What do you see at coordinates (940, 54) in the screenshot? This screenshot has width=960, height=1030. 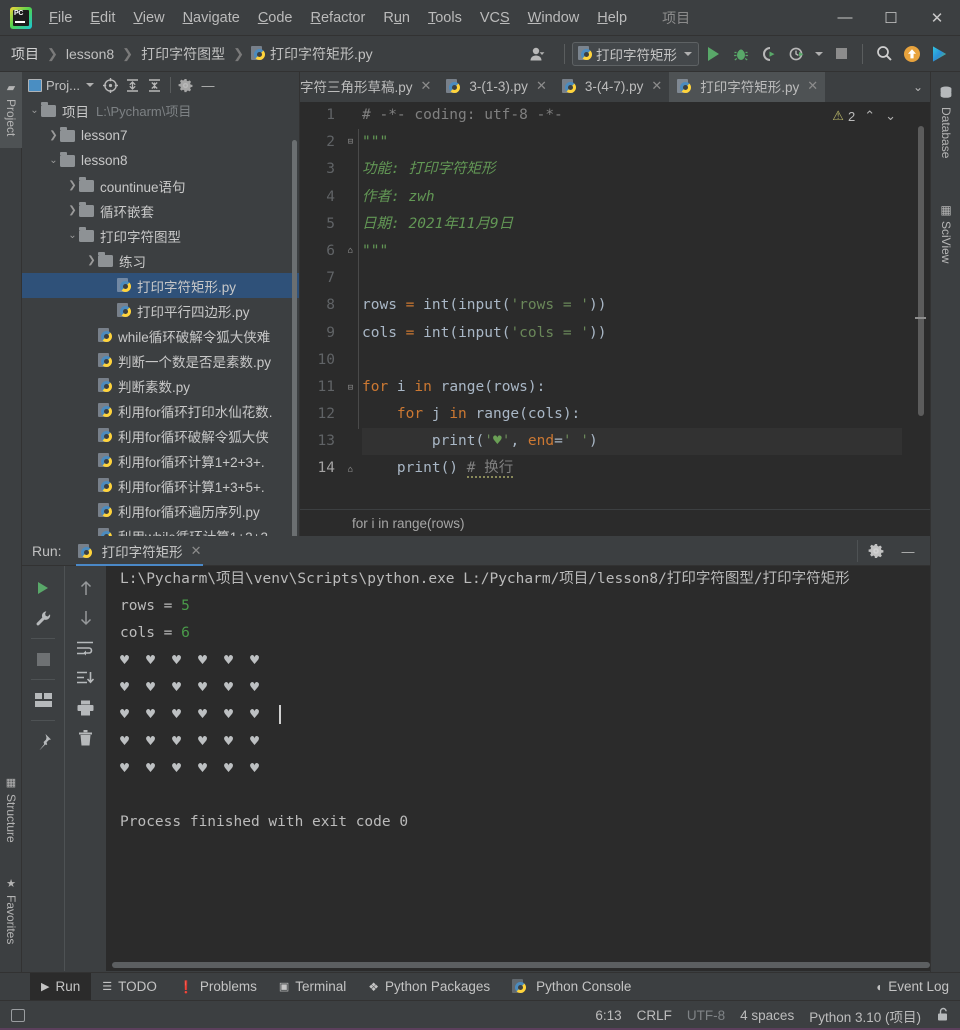 I see `ide-settings-icon` at bounding box center [940, 54].